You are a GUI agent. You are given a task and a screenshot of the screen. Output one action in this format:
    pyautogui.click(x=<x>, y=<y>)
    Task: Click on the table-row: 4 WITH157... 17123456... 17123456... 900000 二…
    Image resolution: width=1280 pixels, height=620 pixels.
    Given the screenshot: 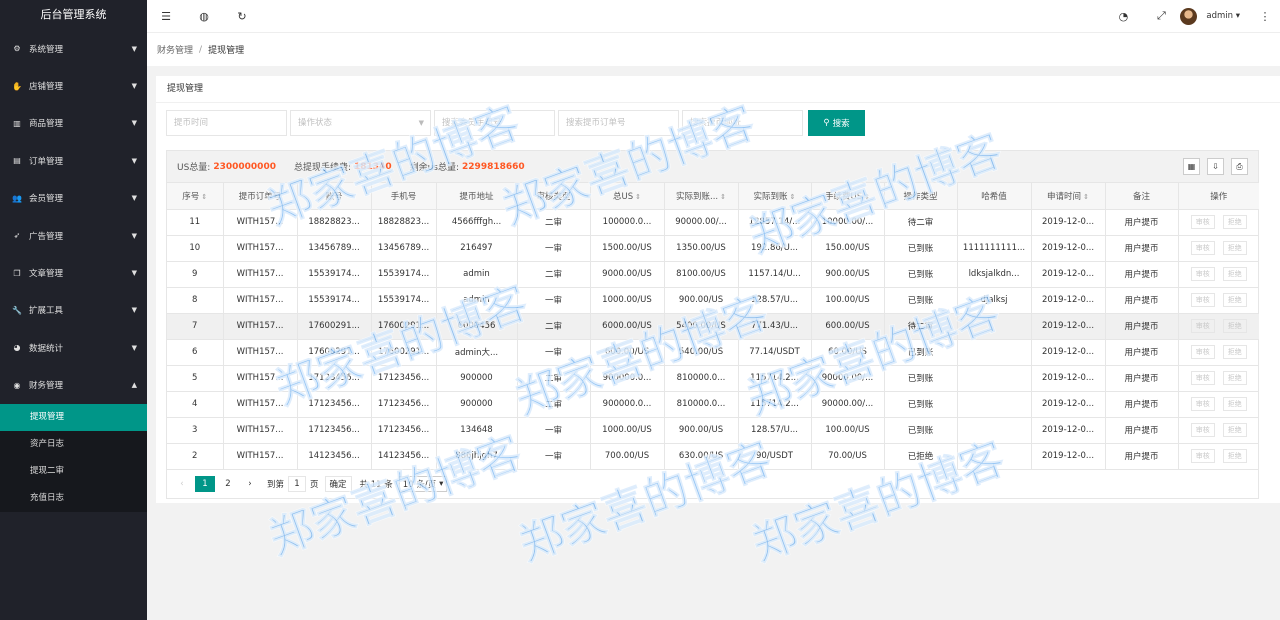 What is the action you would take?
    pyautogui.click(x=713, y=404)
    